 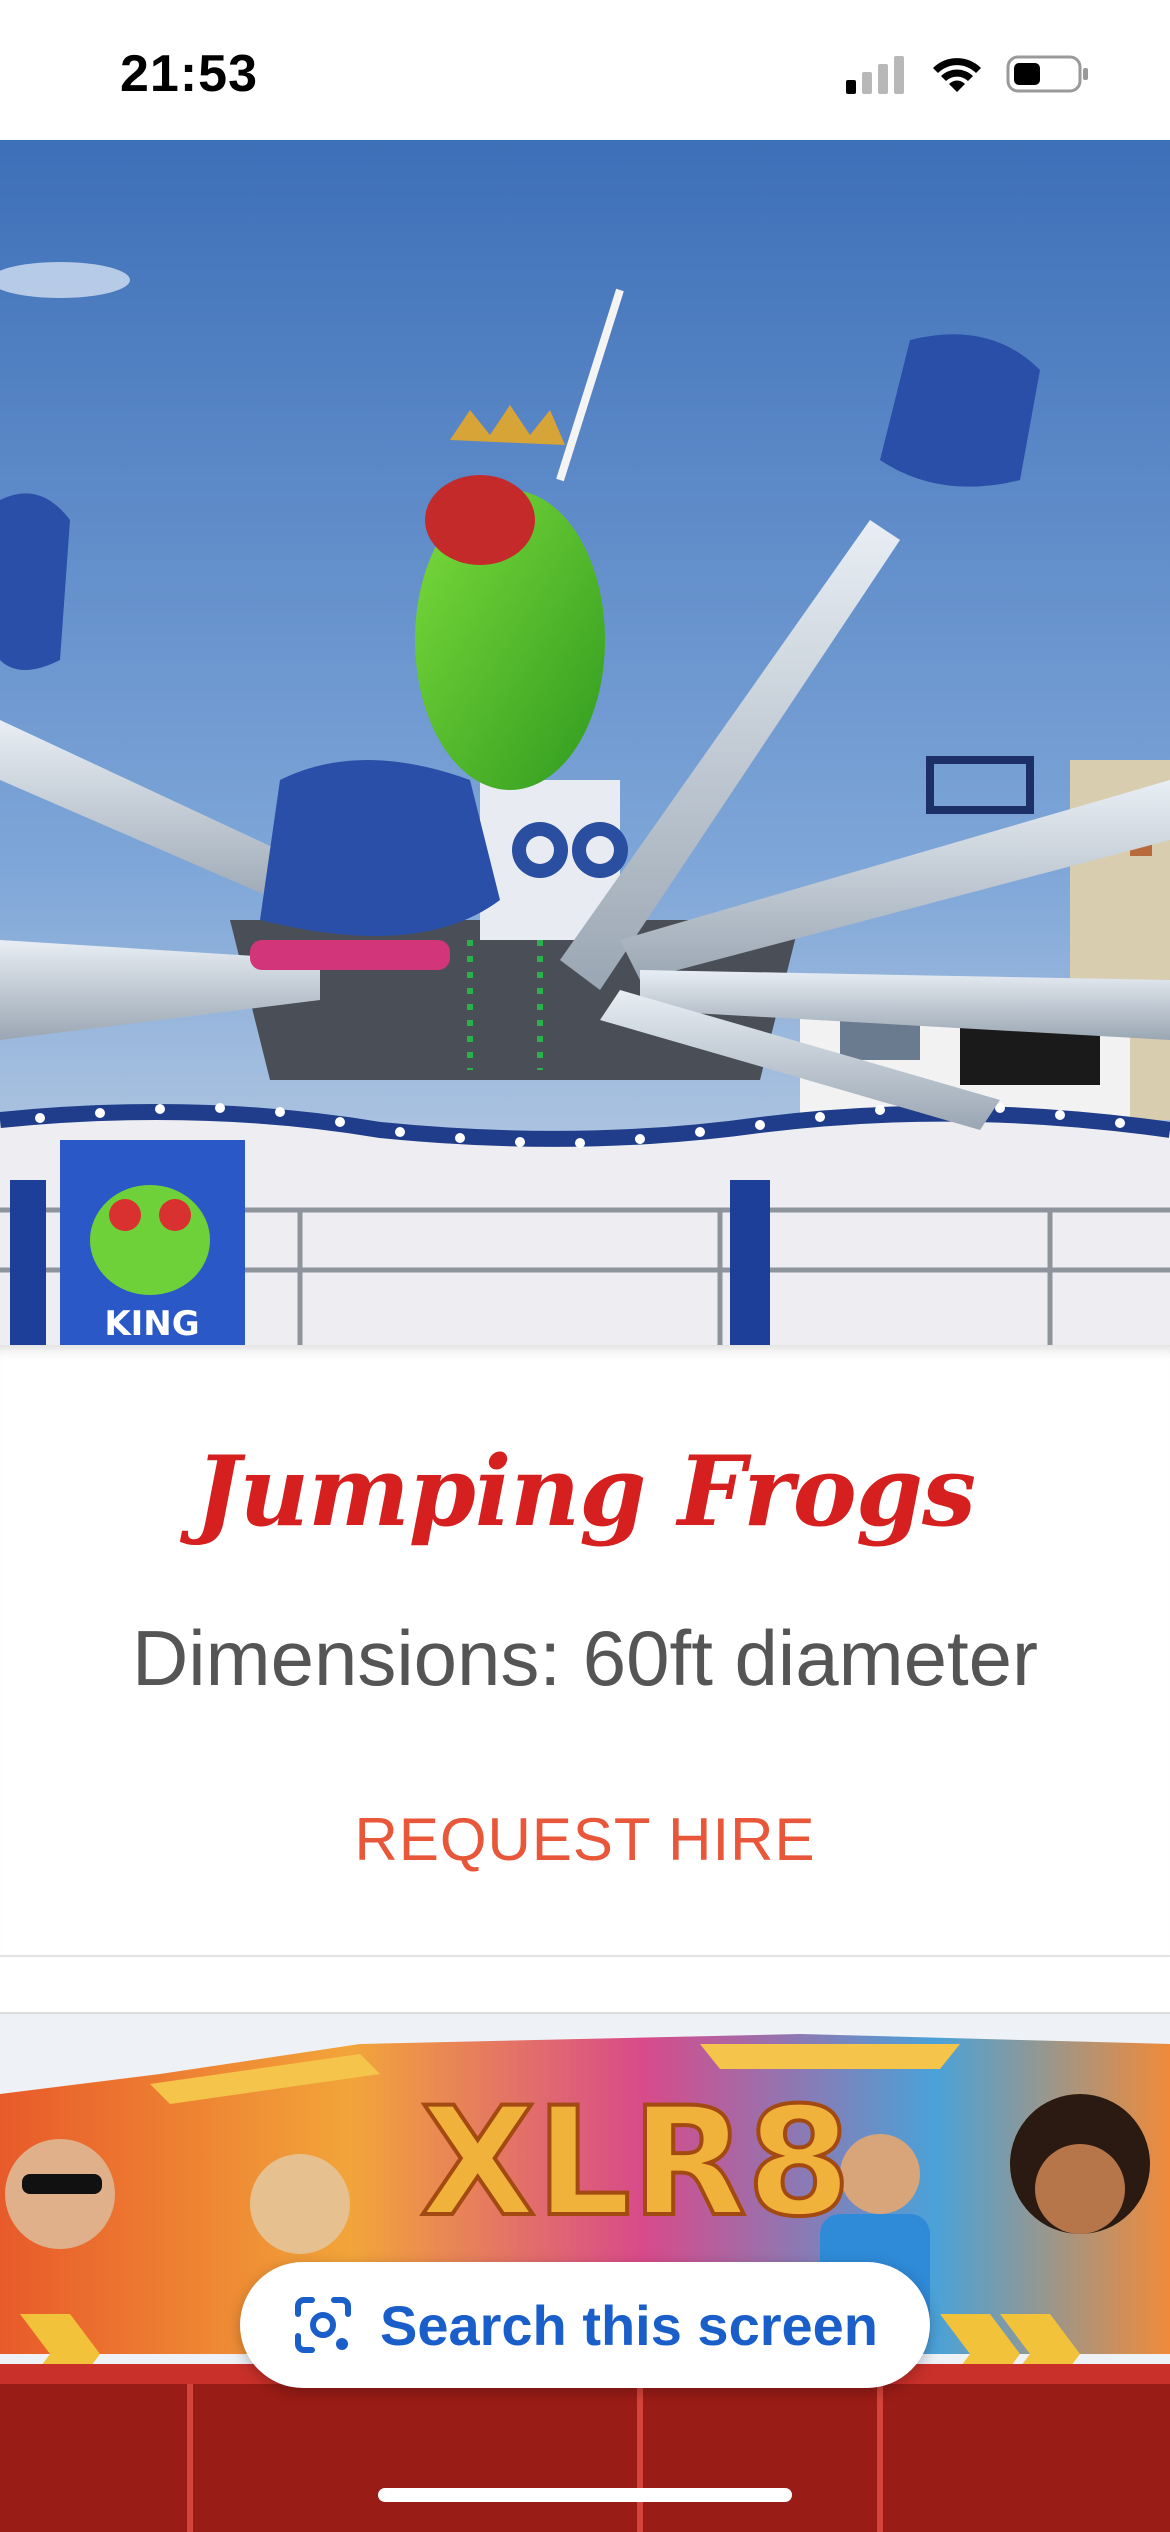 What do you see at coordinates (957, 75) in the screenshot?
I see `wifi-icon` at bounding box center [957, 75].